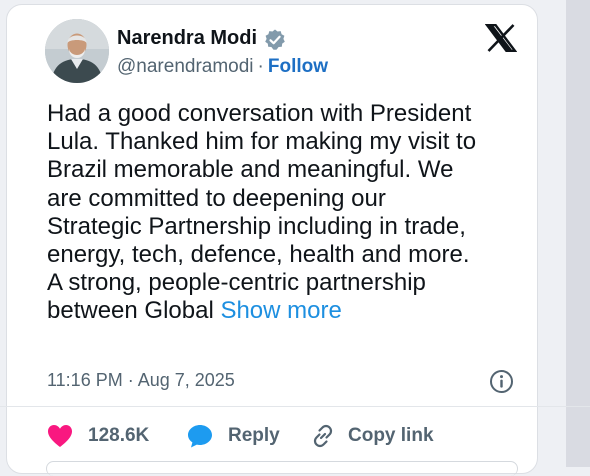 This screenshot has height=476, width=590. I want to click on speech-bubble-icon, so click(200, 436).